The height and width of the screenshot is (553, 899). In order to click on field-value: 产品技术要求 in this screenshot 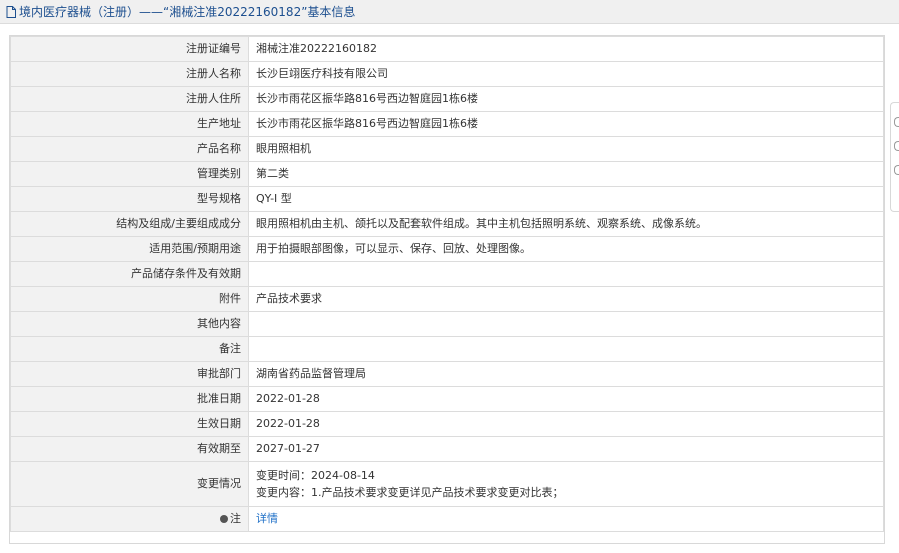, I will do `click(566, 299)`.